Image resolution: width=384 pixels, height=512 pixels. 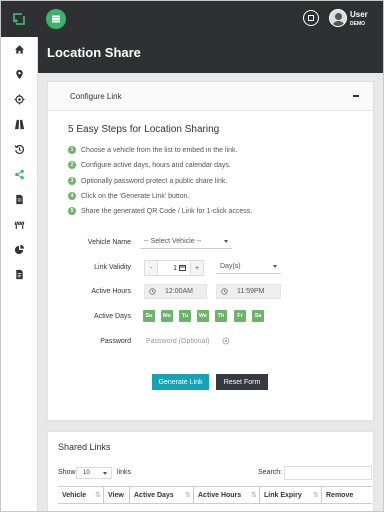 What do you see at coordinates (72, 196) in the screenshot?
I see `step-number: 4` at bounding box center [72, 196].